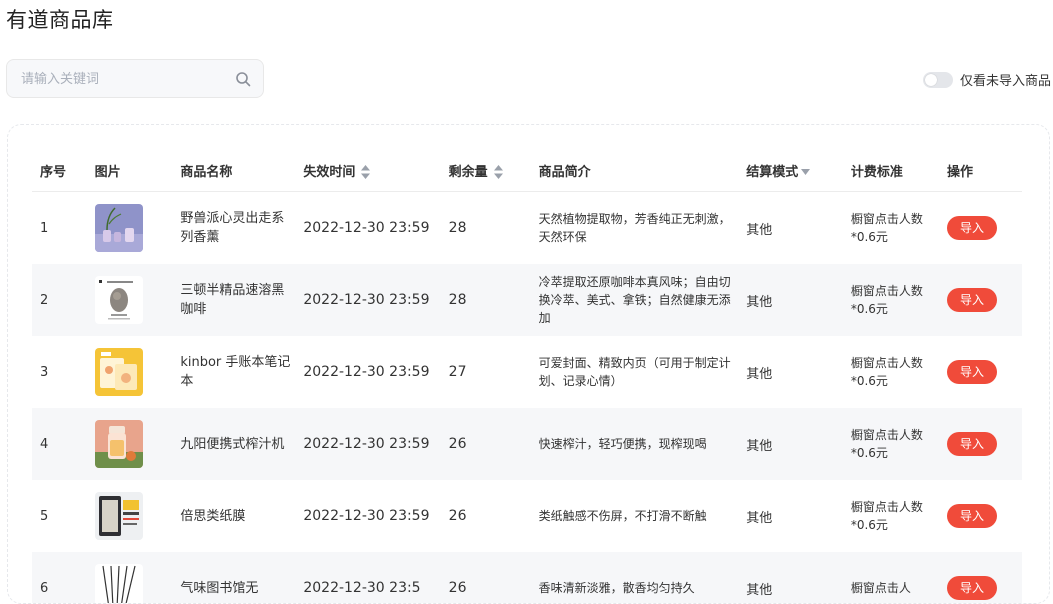 This screenshot has width=1053, height=604. Describe the element at coordinates (44, 228) in the screenshot. I see `cell-seq: 1` at that location.